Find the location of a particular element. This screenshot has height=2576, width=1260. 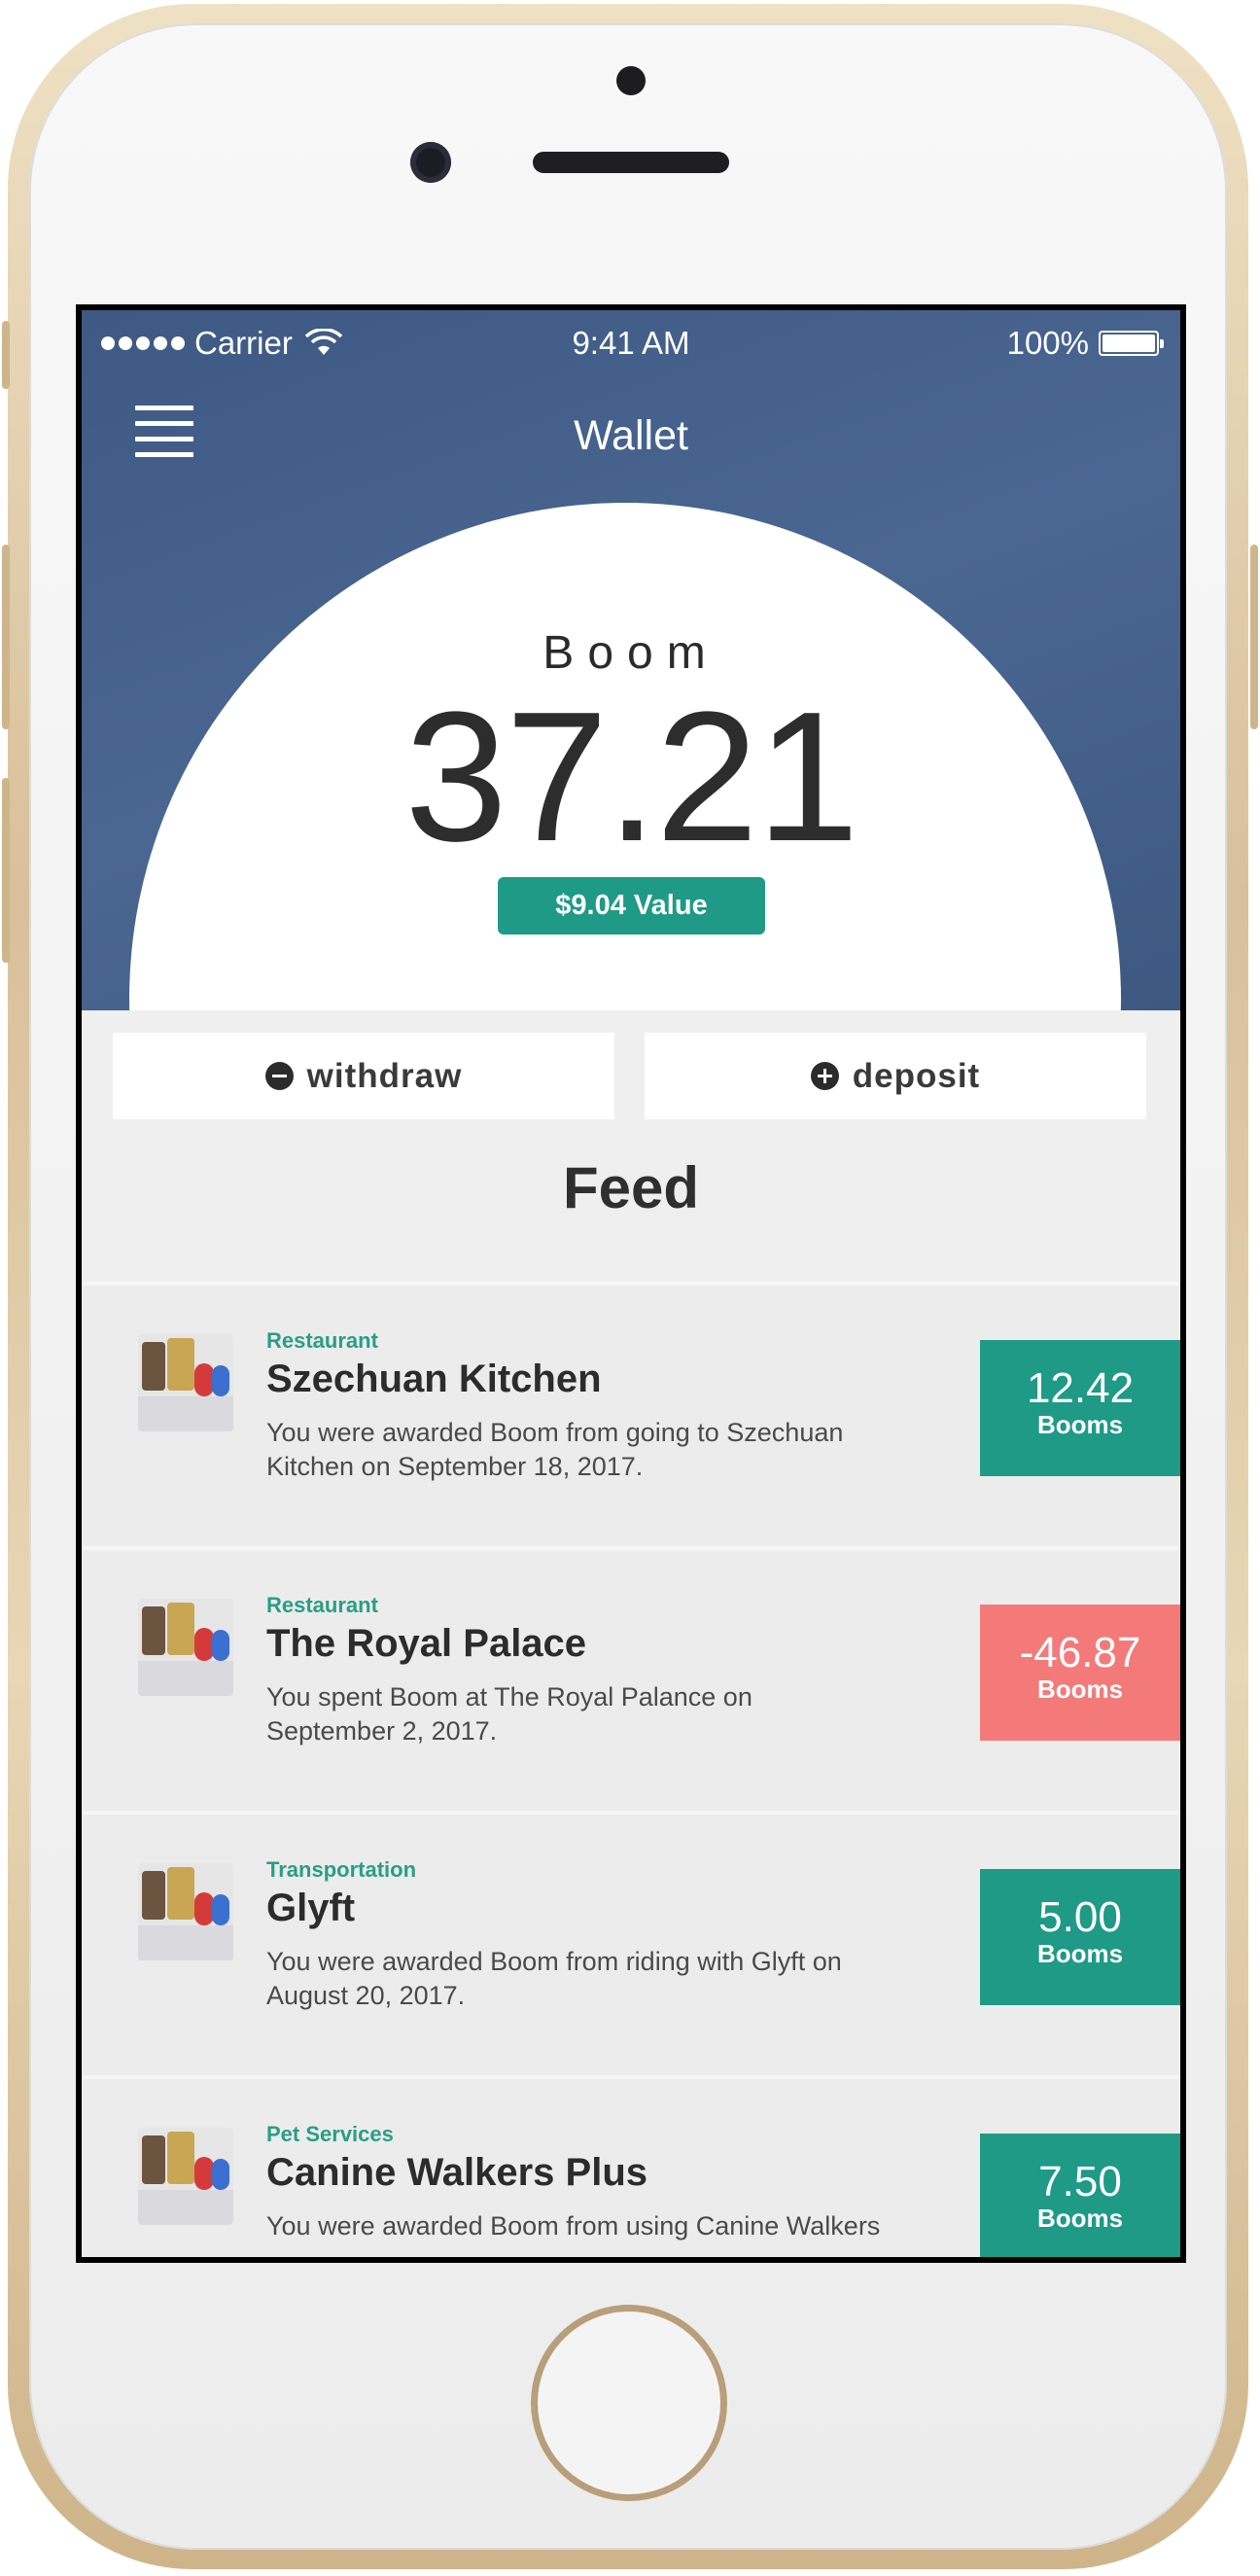

feed-item-amount-badge: -46.87 Booms is located at coordinates (1080, 1673).